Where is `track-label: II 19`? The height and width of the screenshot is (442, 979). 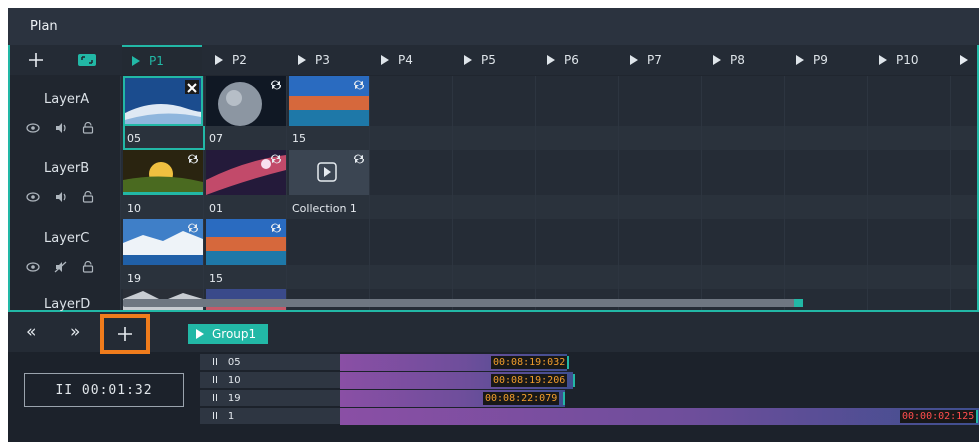
track-label: II 19 is located at coordinates (270, 398).